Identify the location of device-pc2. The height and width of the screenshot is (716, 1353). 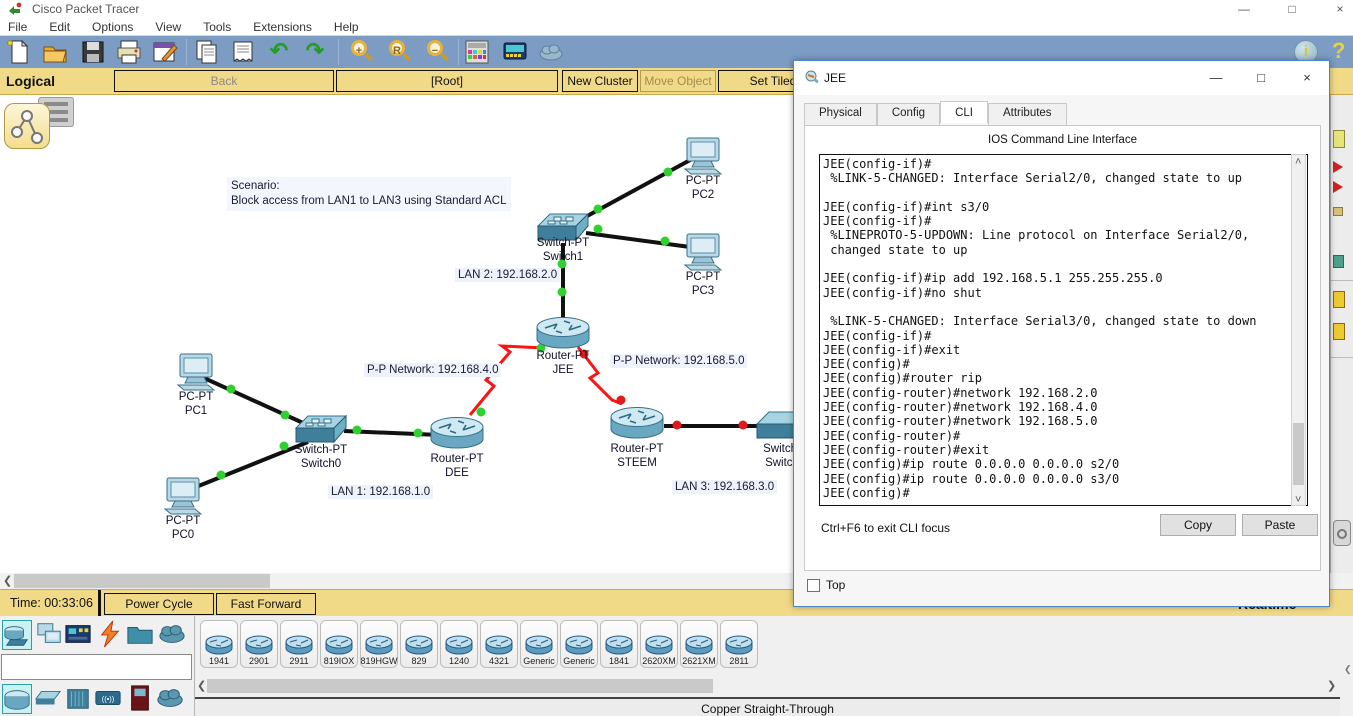
(703, 156).